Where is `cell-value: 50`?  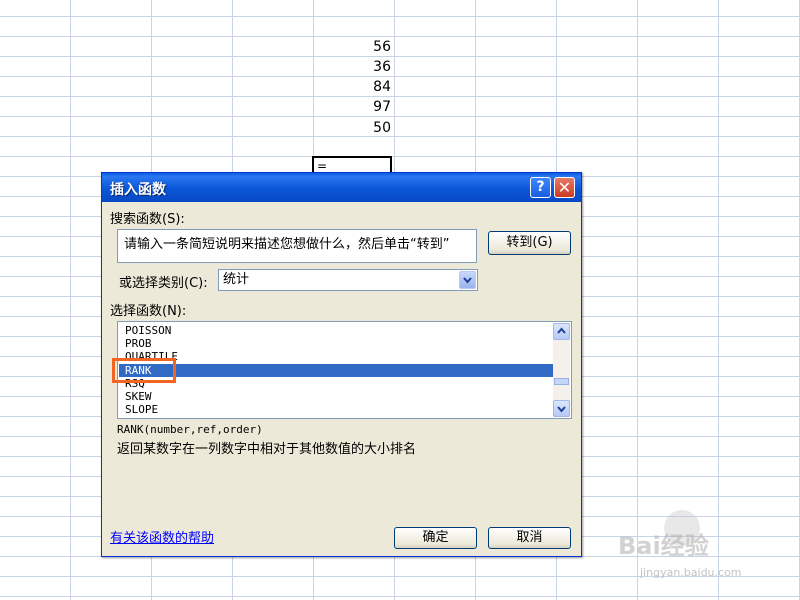
cell-value: 50 is located at coordinates (352, 128).